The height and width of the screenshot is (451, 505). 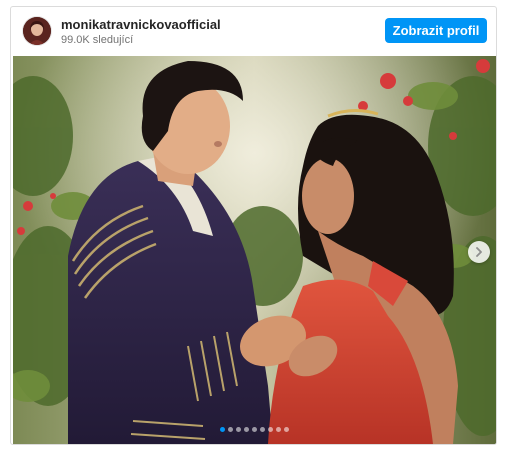 I want to click on profile-username: monikatravnickovaofficial, so click(x=141, y=24).